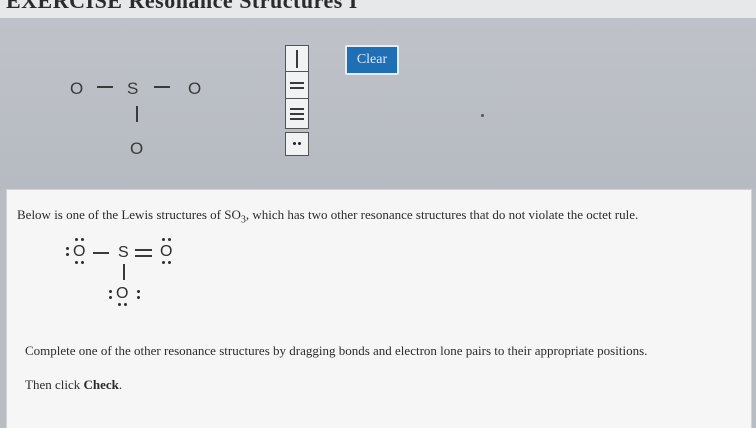 The height and width of the screenshot is (428, 756). I want to click on single-bond-icon, so click(297, 59).